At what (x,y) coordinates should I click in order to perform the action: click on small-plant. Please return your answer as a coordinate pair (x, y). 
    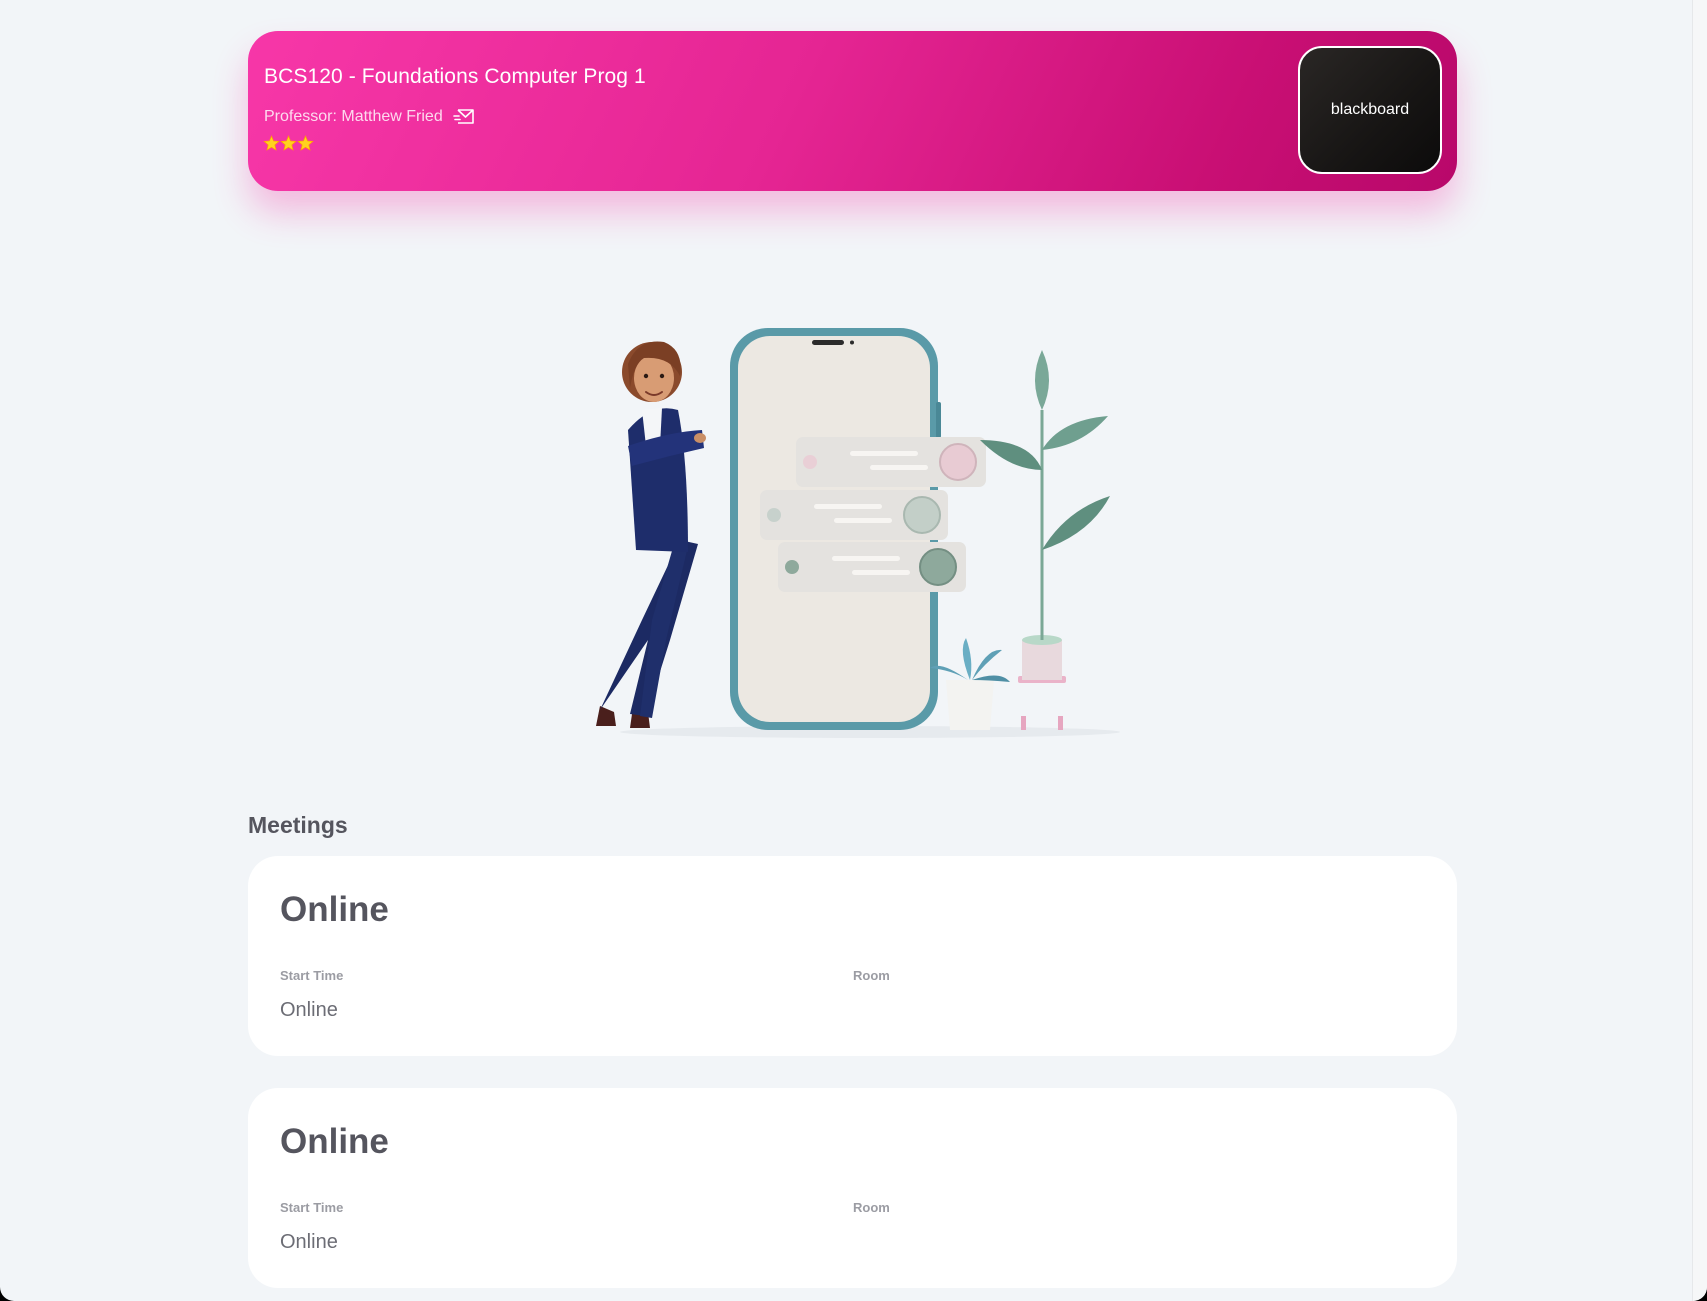
    Looking at the image, I should click on (970, 684).